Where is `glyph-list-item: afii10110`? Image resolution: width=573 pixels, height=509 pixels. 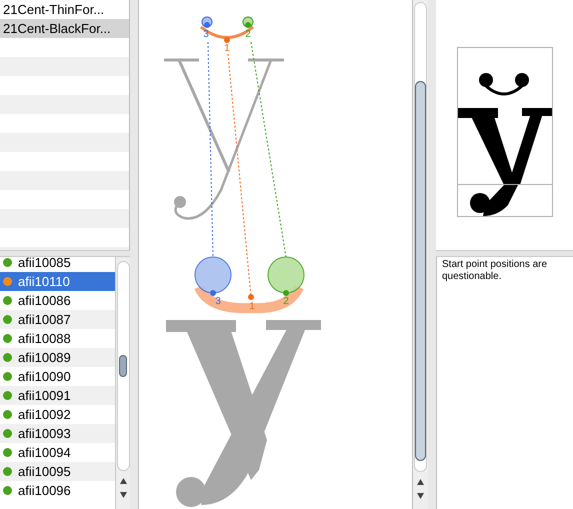
glyph-list-item: afii10110 is located at coordinates (57, 281).